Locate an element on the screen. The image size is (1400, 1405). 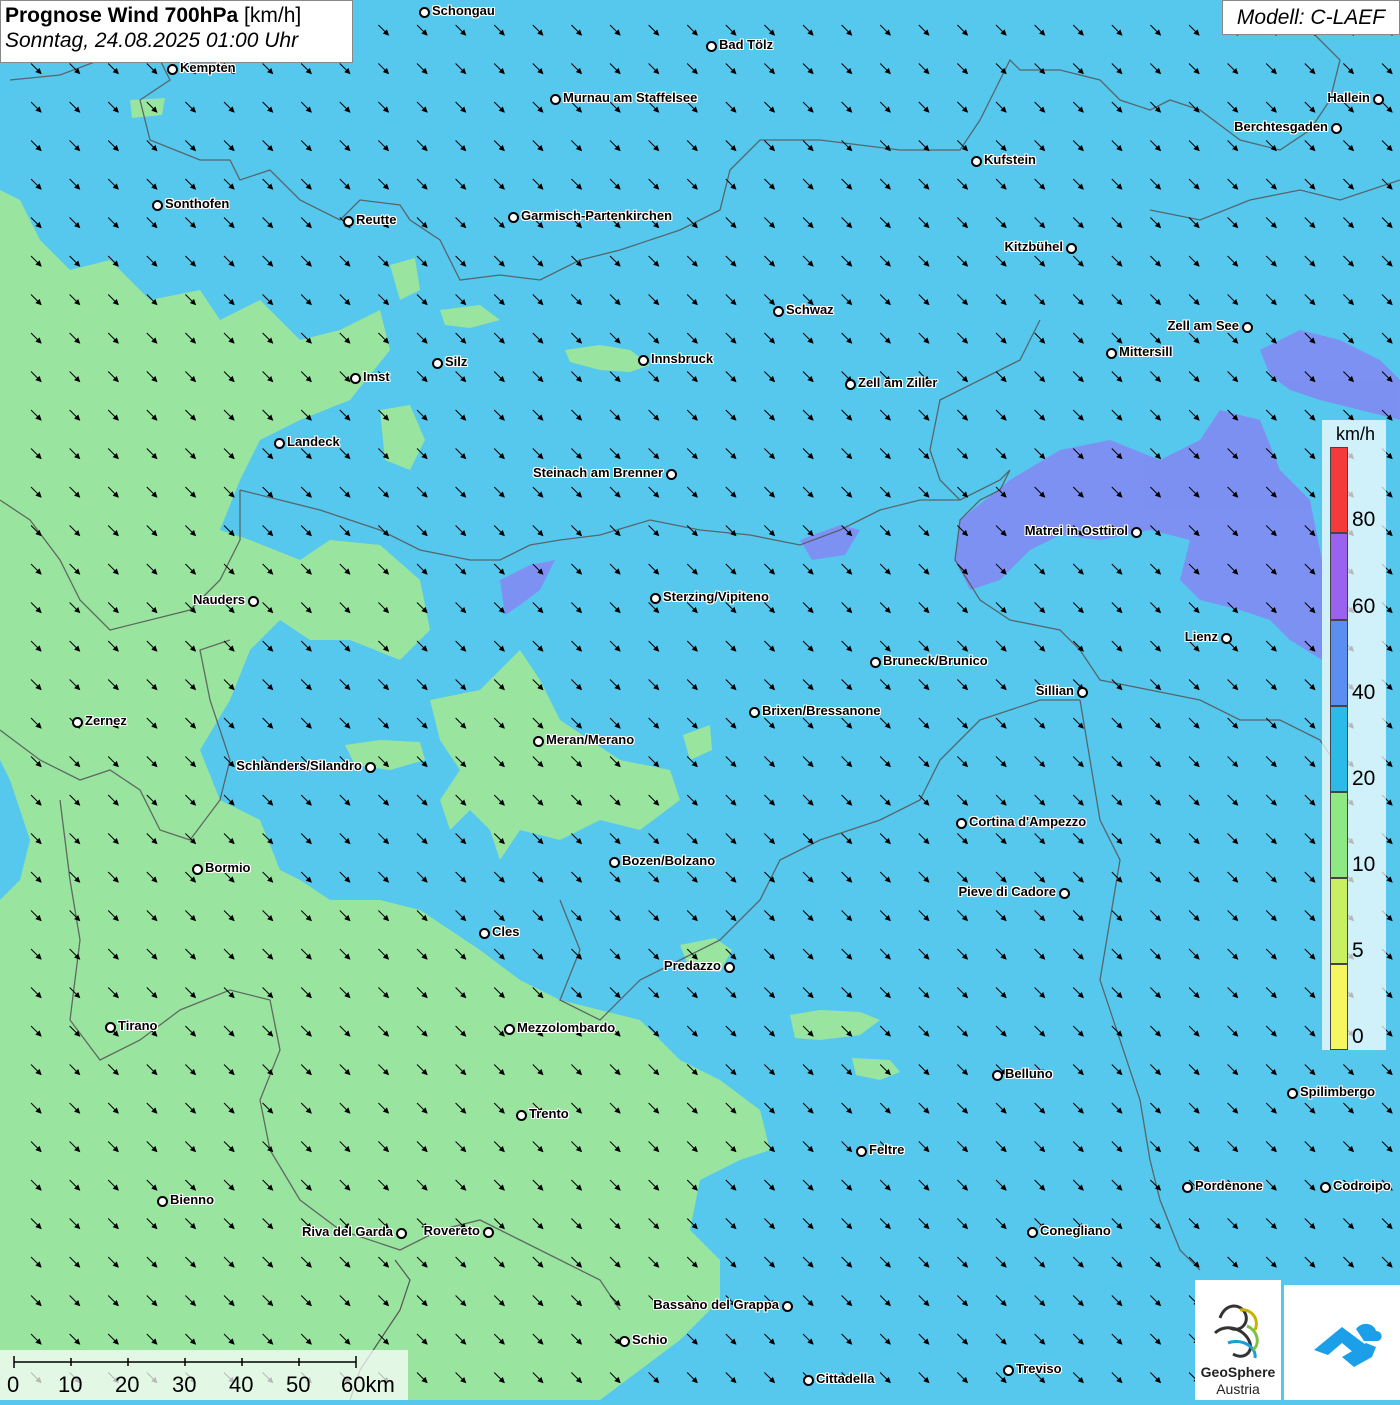
scale-bar: 0 10 20 30 40 50 60km is located at coordinates (204, 1375).